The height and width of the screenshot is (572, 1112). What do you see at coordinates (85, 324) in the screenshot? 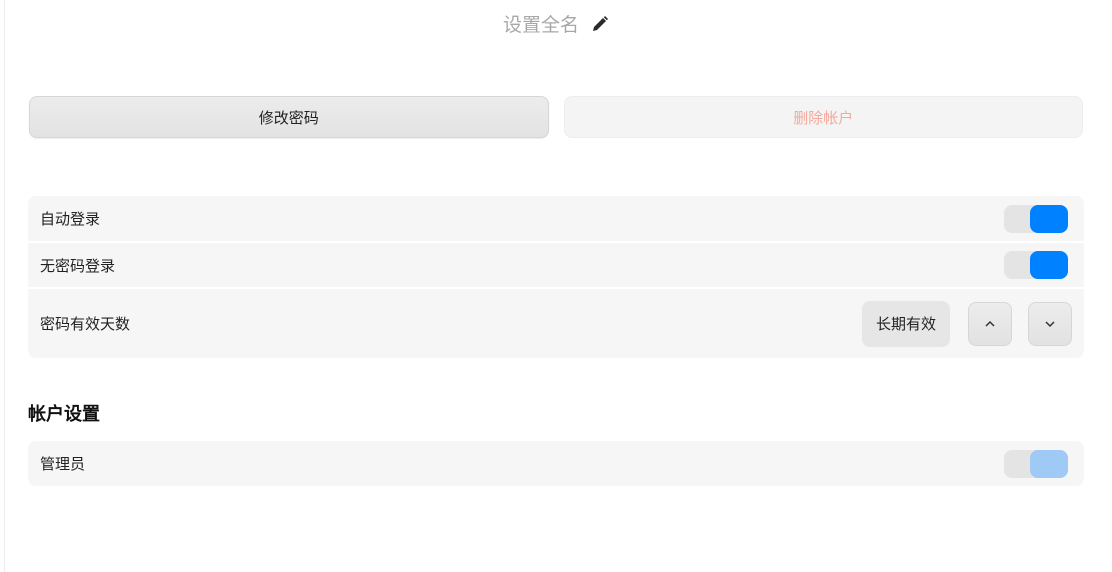
I see `password-validity-label: 密码有效天数` at bounding box center [85, 324].